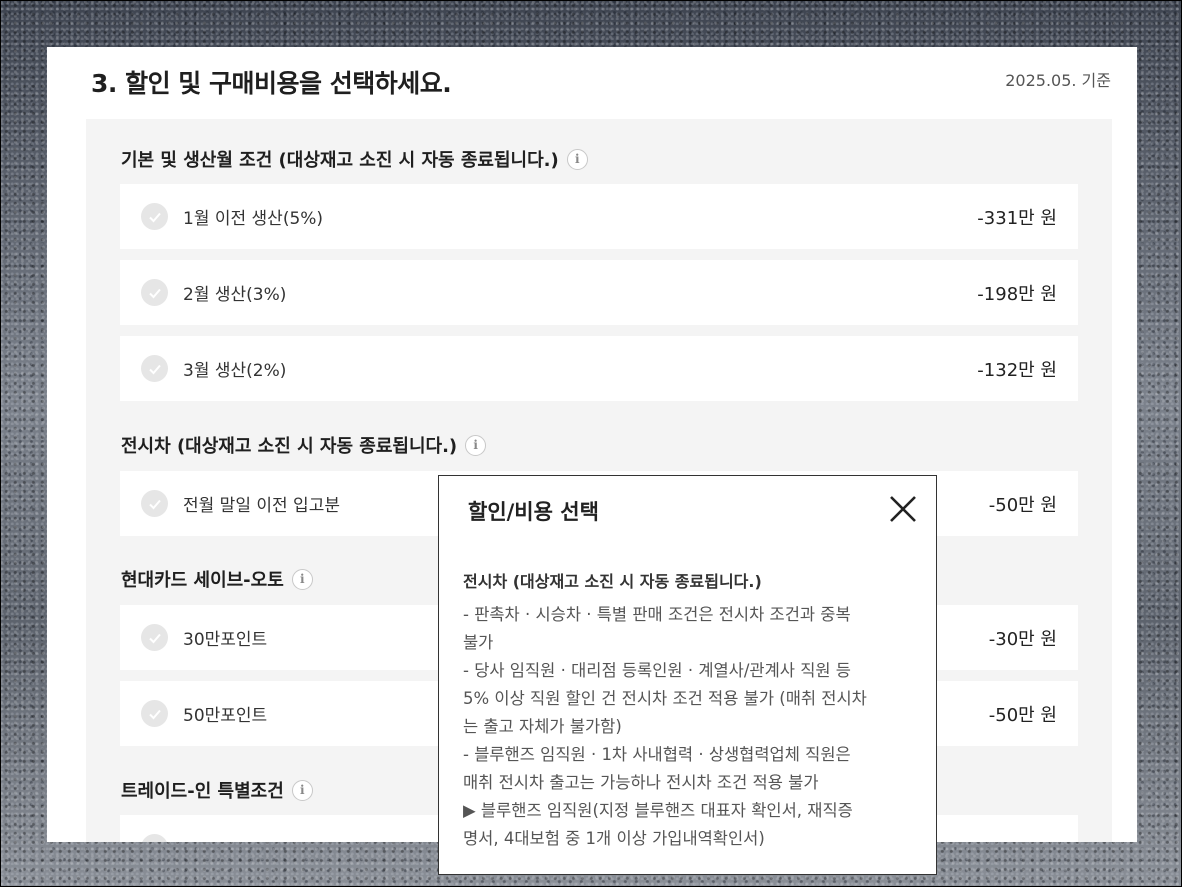  What do you see at coordinates (657, 754) in the screenshot?
I see `modal-line: - 블루핸즈 임직원 · 1차 사내협력 · 상생협력업체 직원은` at bounding box center [657, 754].